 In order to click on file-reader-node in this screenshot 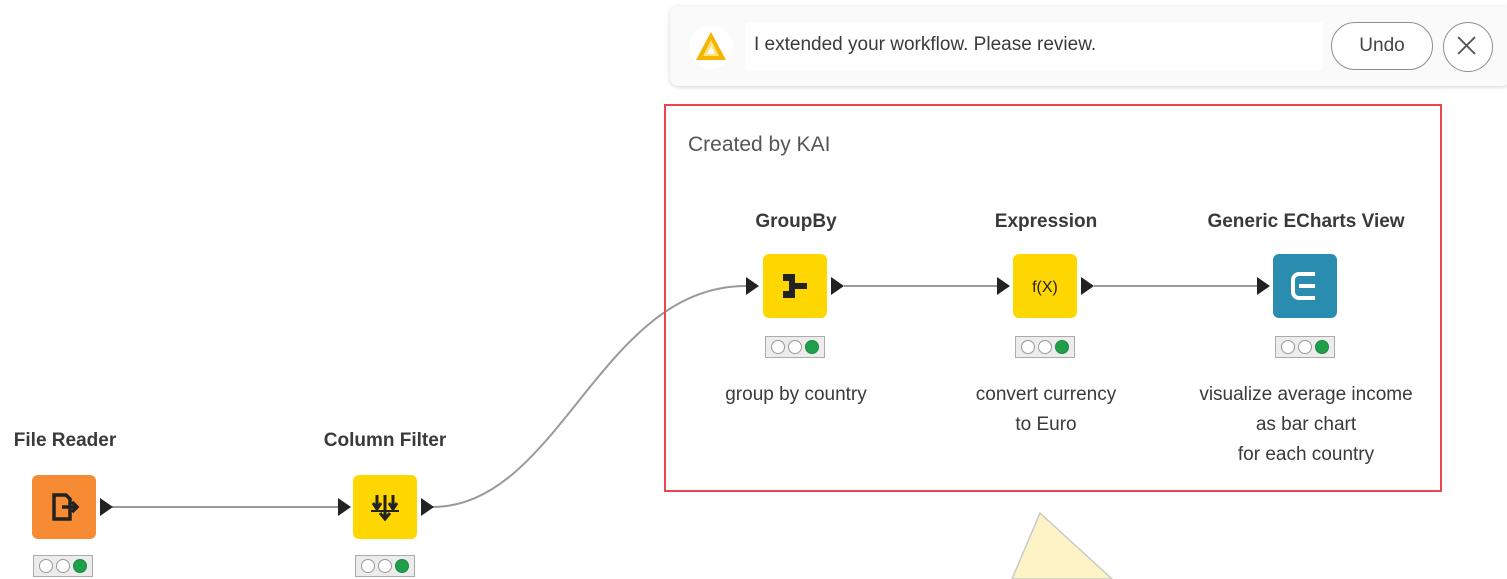, I will do `click(64, 507)`.